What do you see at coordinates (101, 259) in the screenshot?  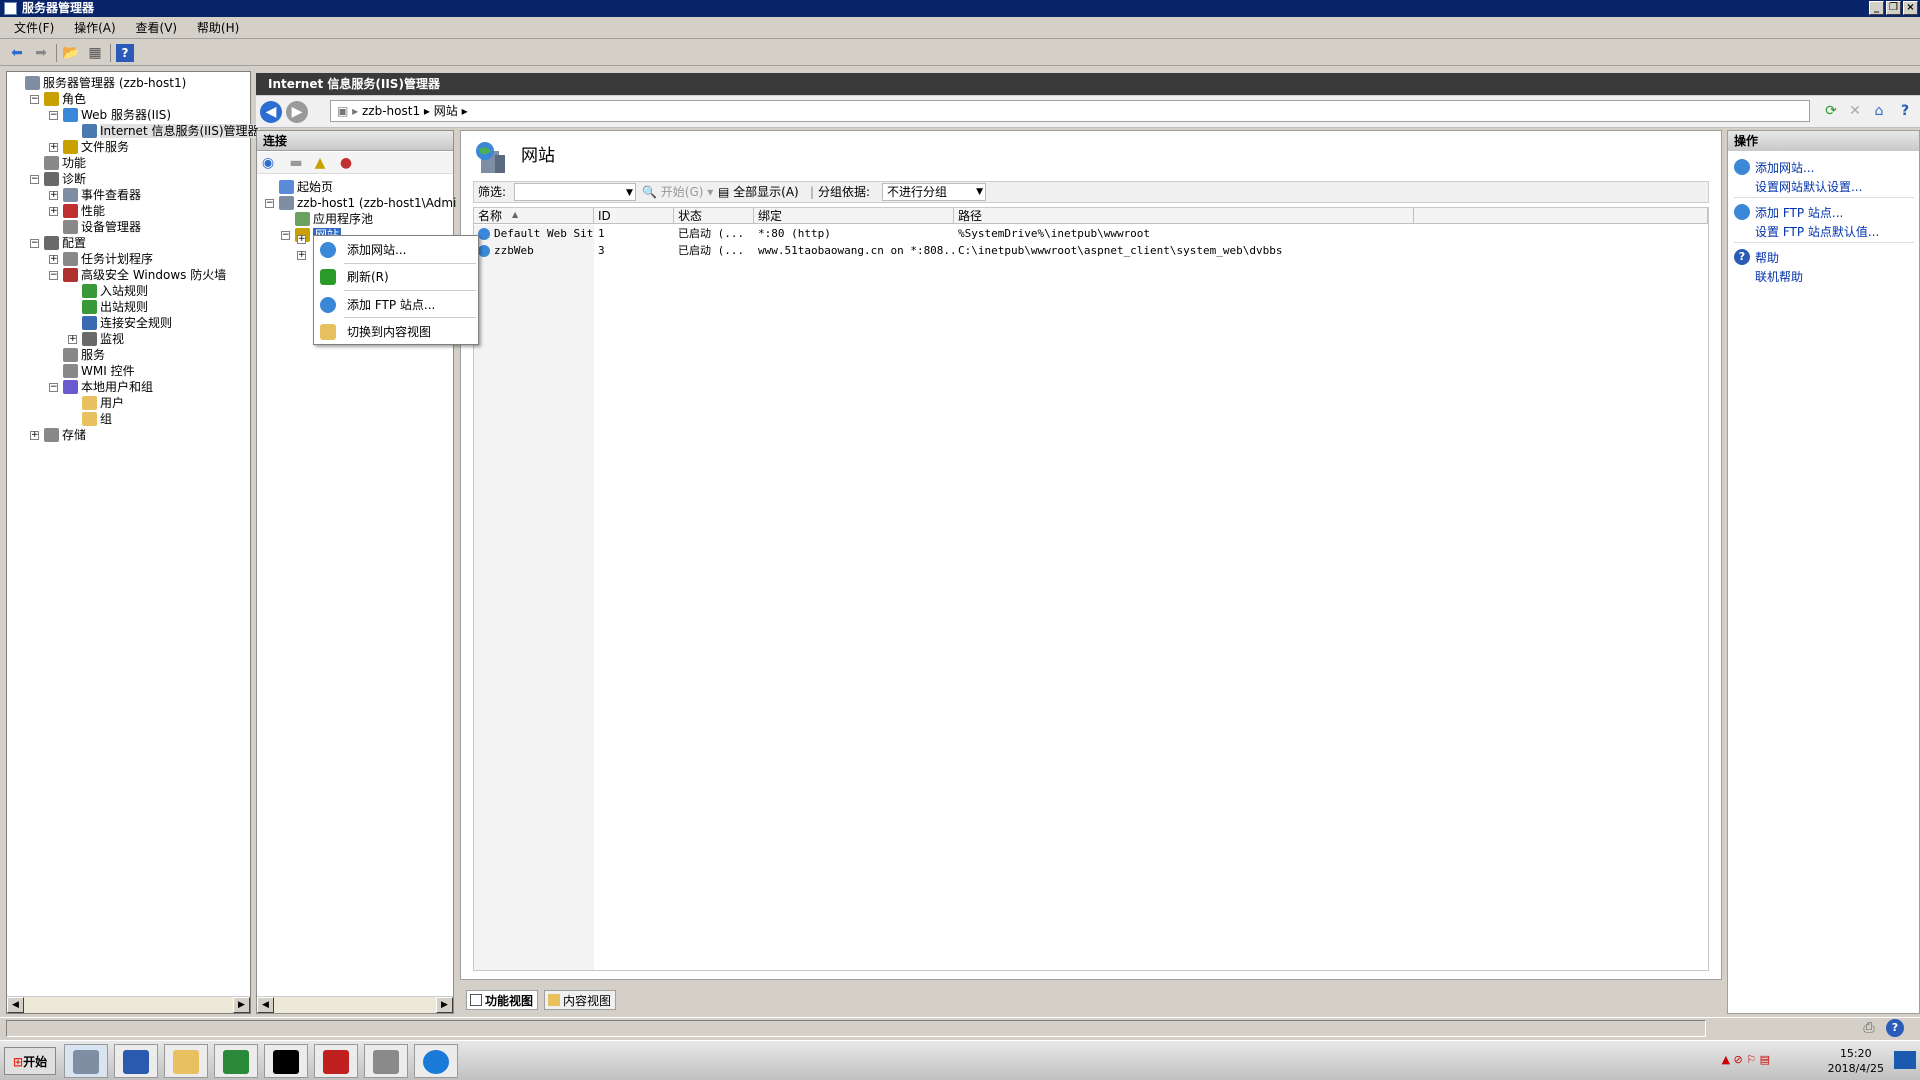 I see `tree-item: + 任务计划程序` at bounding box center [101, 259].